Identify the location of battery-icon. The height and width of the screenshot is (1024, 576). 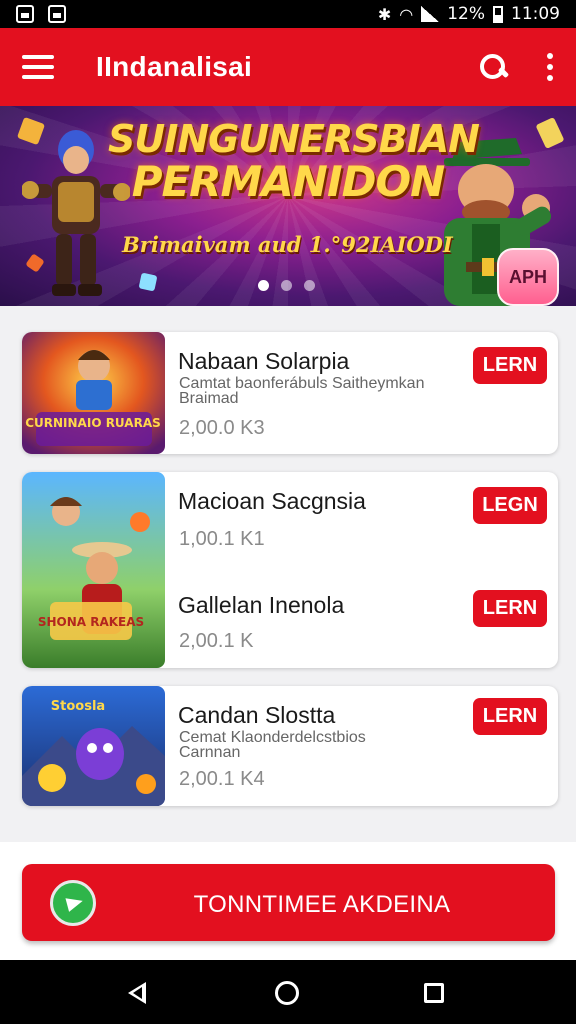
(498, 14).